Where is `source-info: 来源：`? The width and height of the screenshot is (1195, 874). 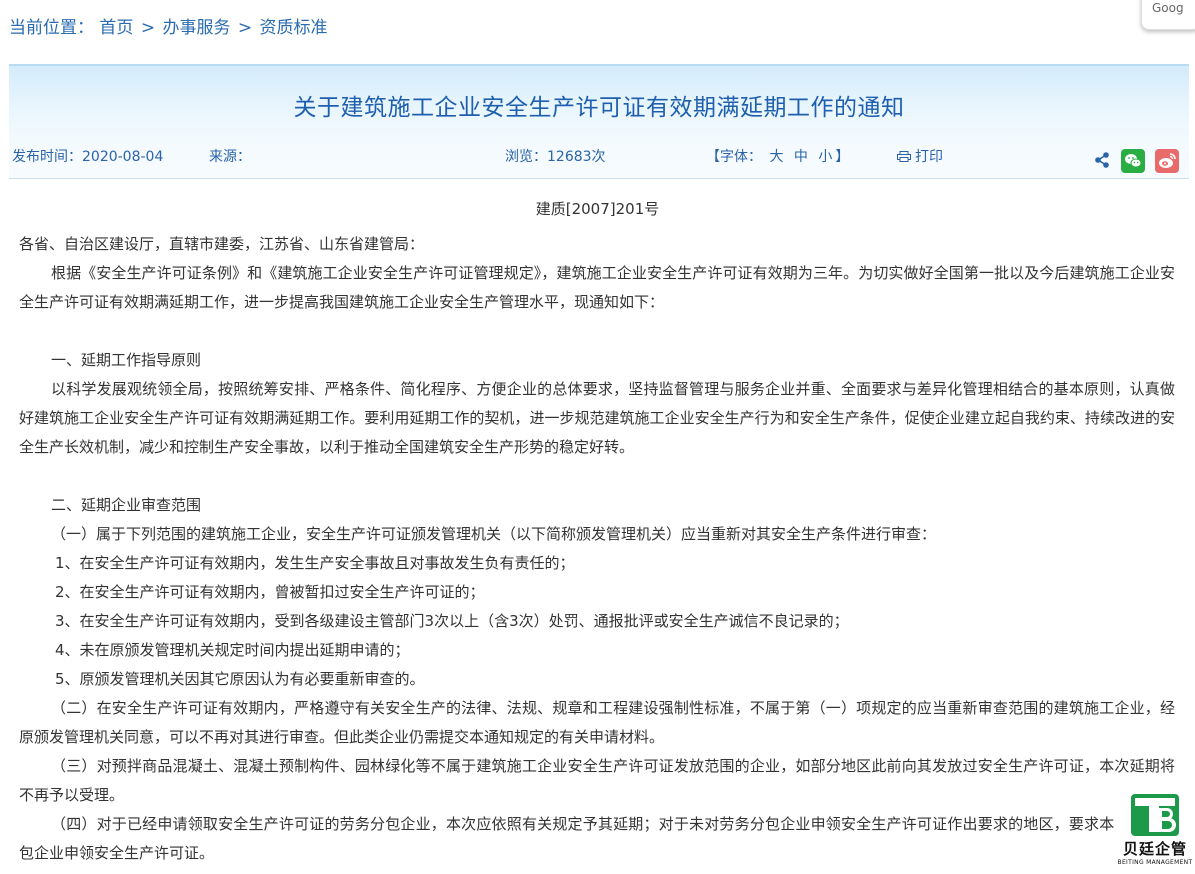 source-info: 来源： is located at coordinates (230, 156).